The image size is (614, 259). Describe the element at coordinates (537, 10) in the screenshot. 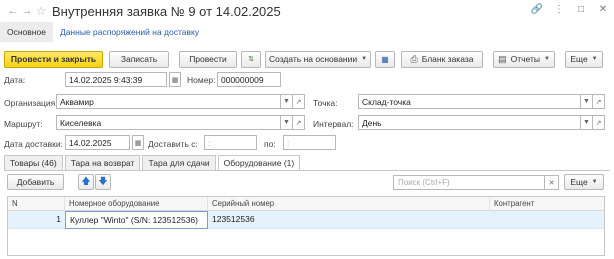

I see `link-icon: 🔗` at that location.